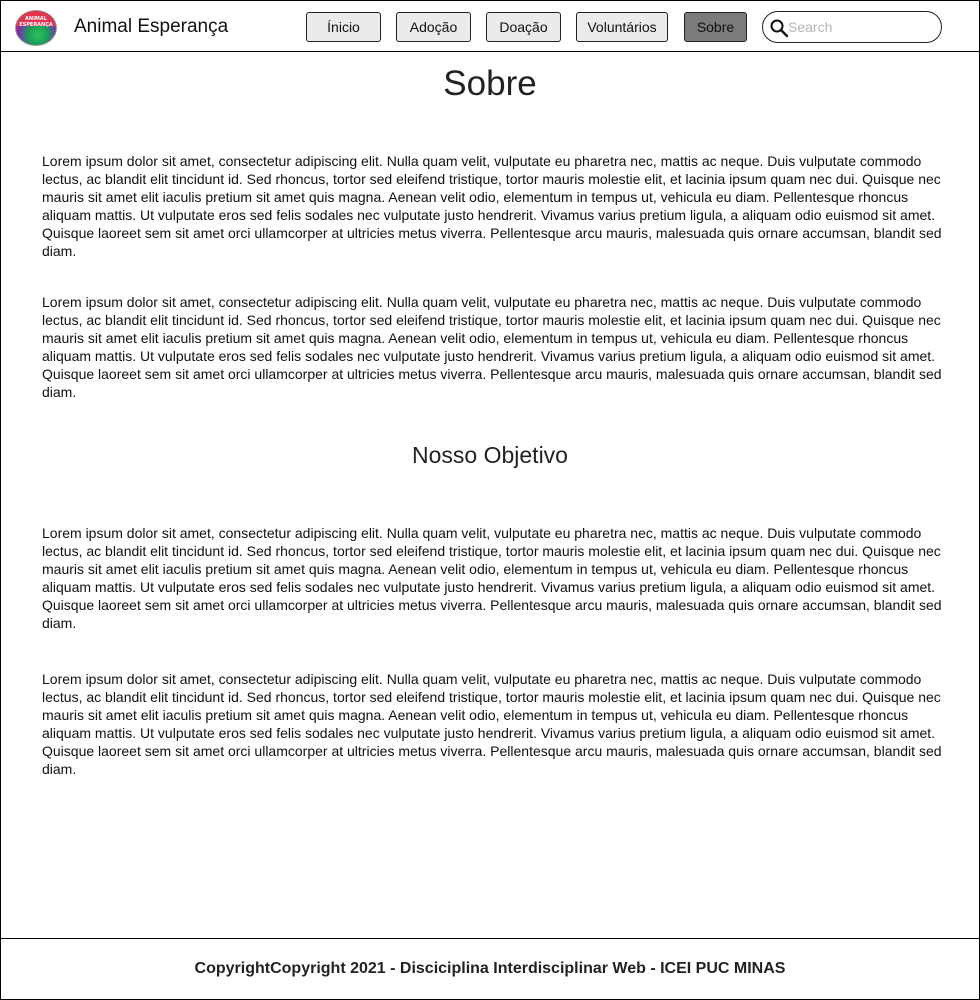  I want to click on search-box, so click(852, 27).